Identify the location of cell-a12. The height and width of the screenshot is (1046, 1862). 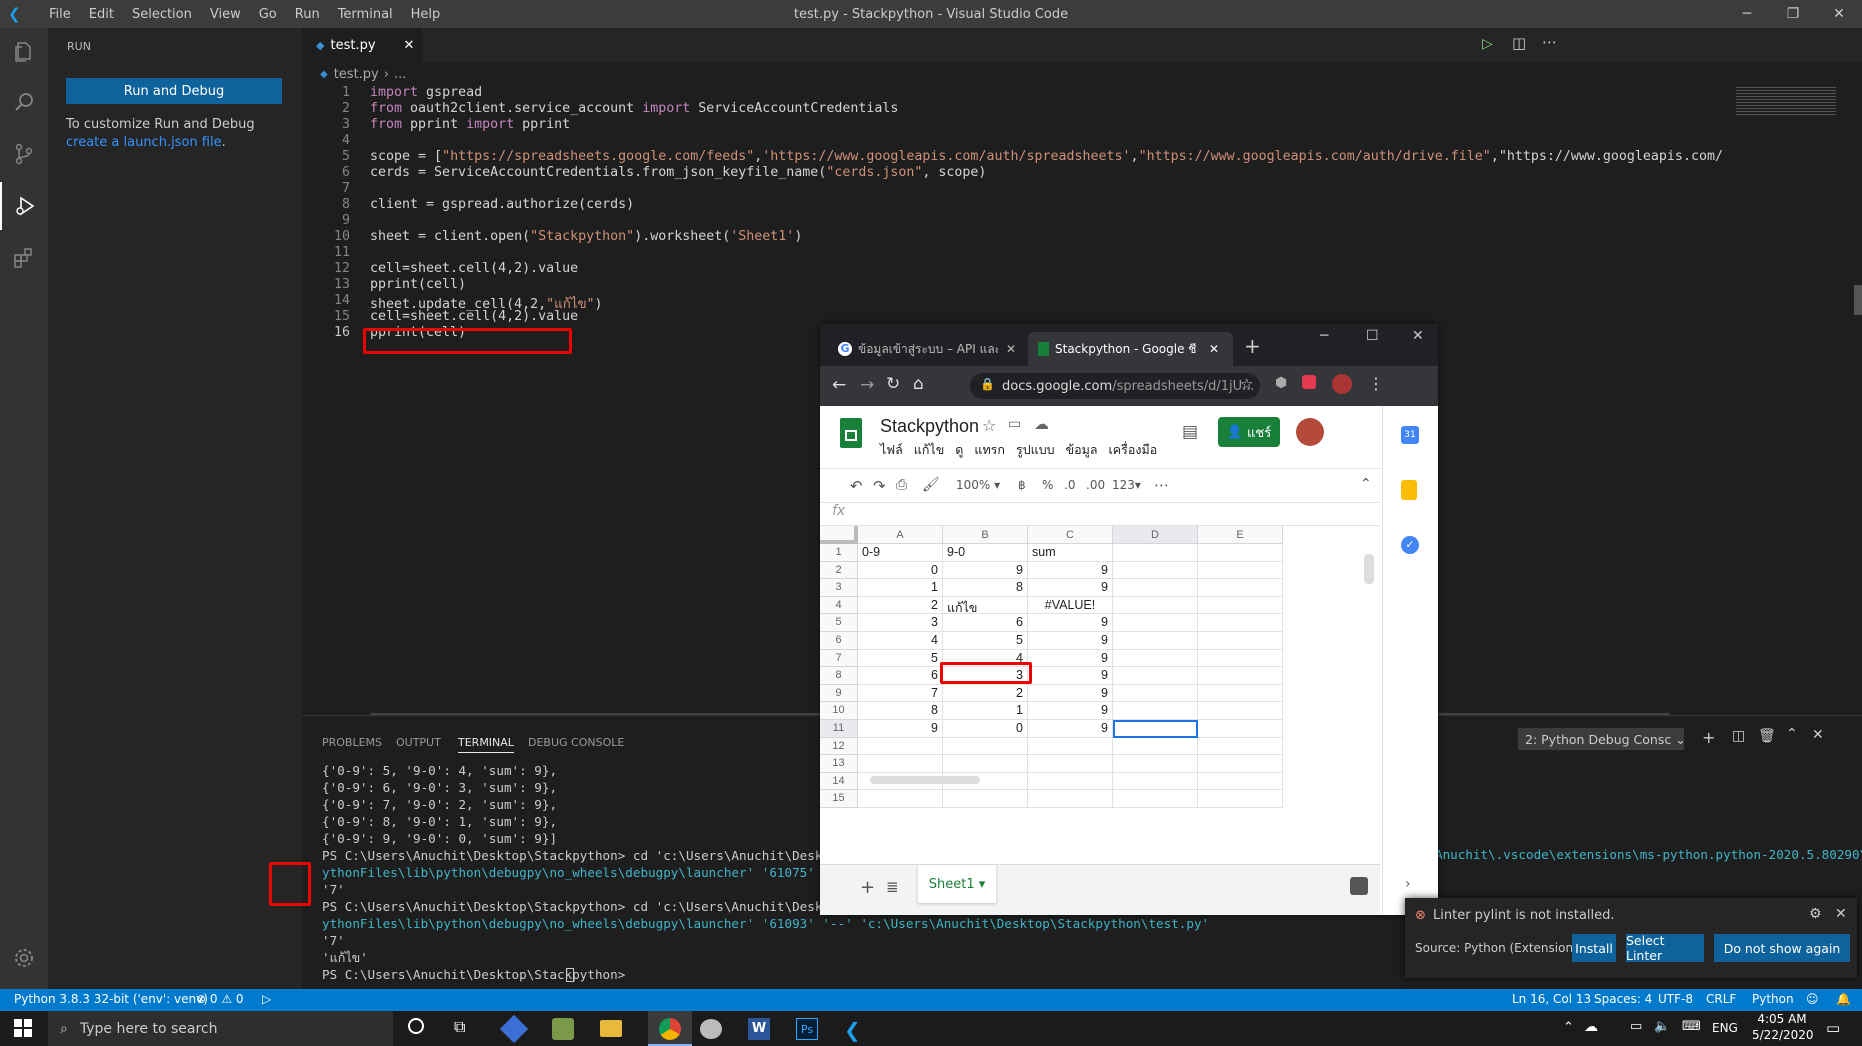
(900, 746).